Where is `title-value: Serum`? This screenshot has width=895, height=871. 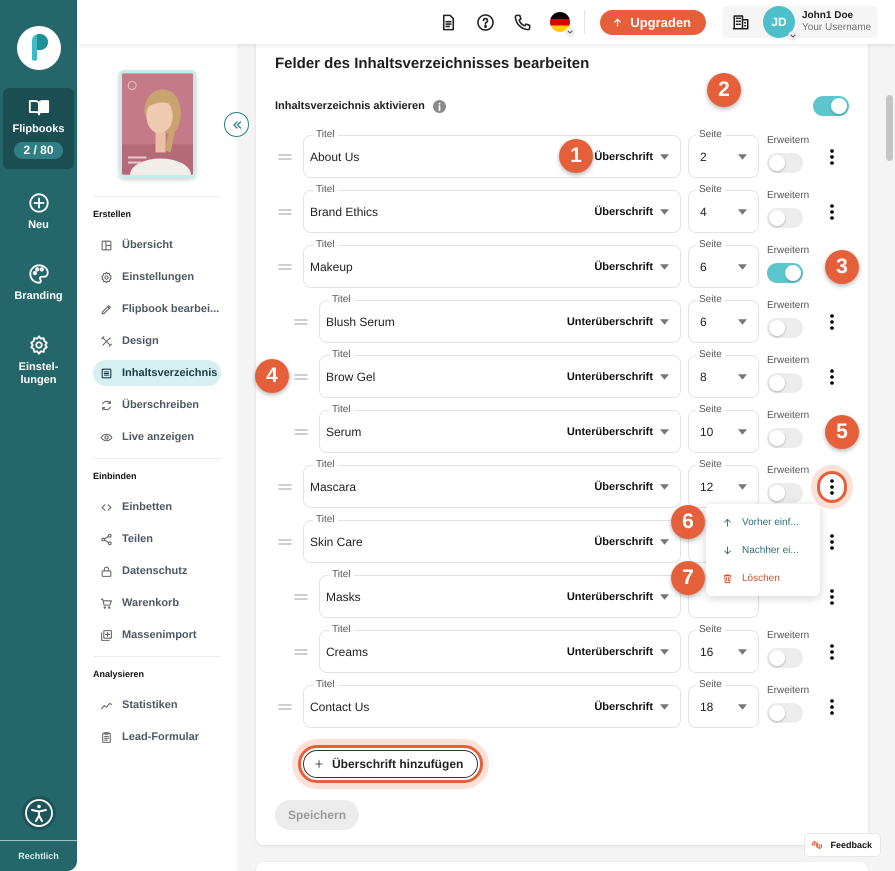
title-value: Serum is located at coordinates (344, 431).